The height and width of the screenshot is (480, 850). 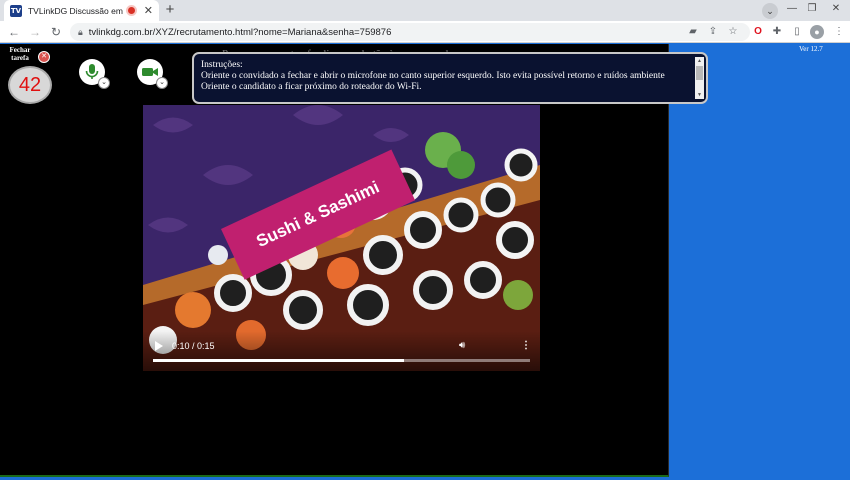 What do you see at coordinates (777, 32) in the screenshot?
I see `extensions-puzzle-icon: ✚` at bounding box center [777, 32].